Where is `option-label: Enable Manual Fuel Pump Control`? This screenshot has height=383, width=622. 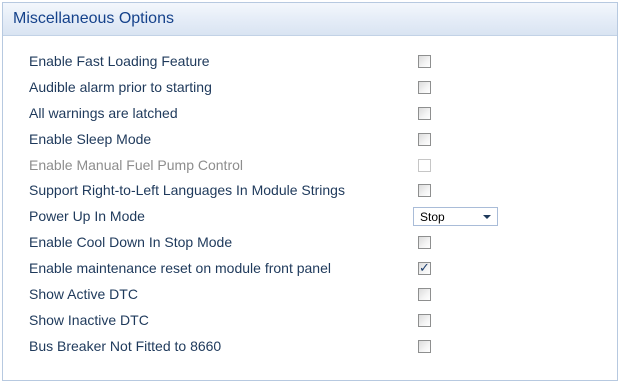 option-label: Enable Manual Fuel Pump Control is located at coordinates (136, 164).